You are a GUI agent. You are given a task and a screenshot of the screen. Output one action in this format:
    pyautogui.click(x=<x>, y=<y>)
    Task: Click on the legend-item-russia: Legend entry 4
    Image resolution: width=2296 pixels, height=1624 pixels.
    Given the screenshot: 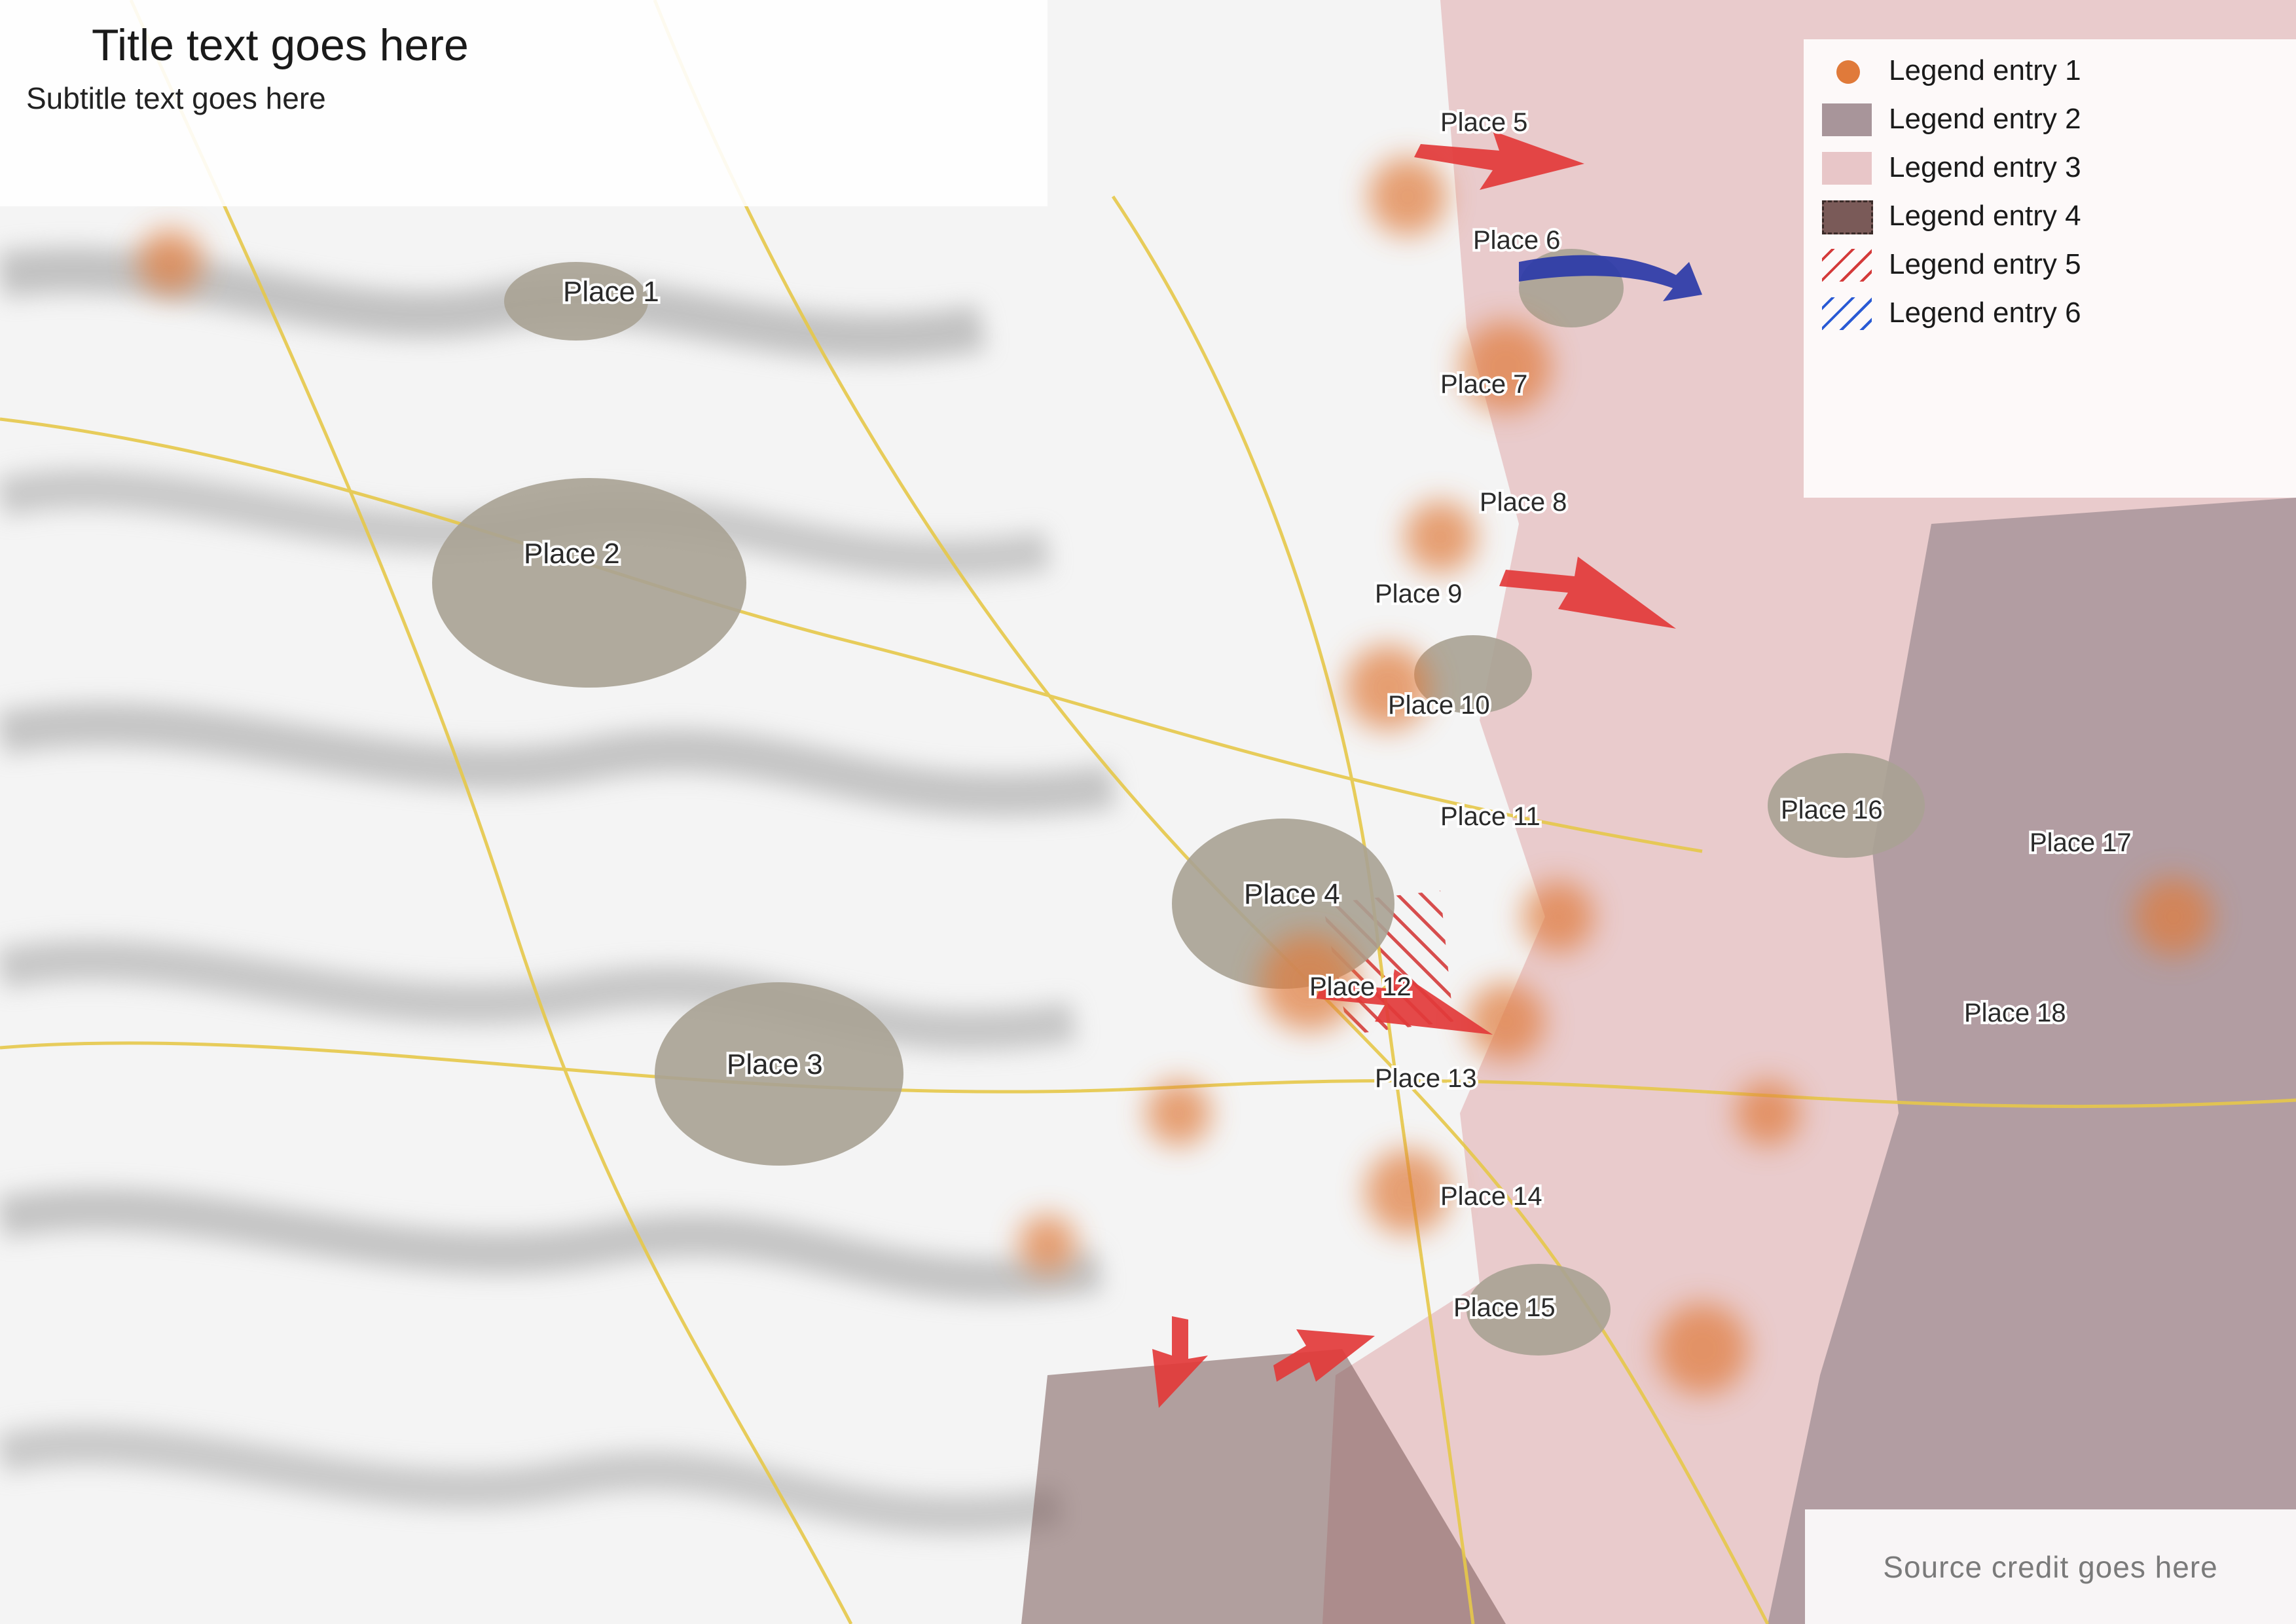 What is the action you would take?
    pyautogui.click(x=2050, y=217)
    